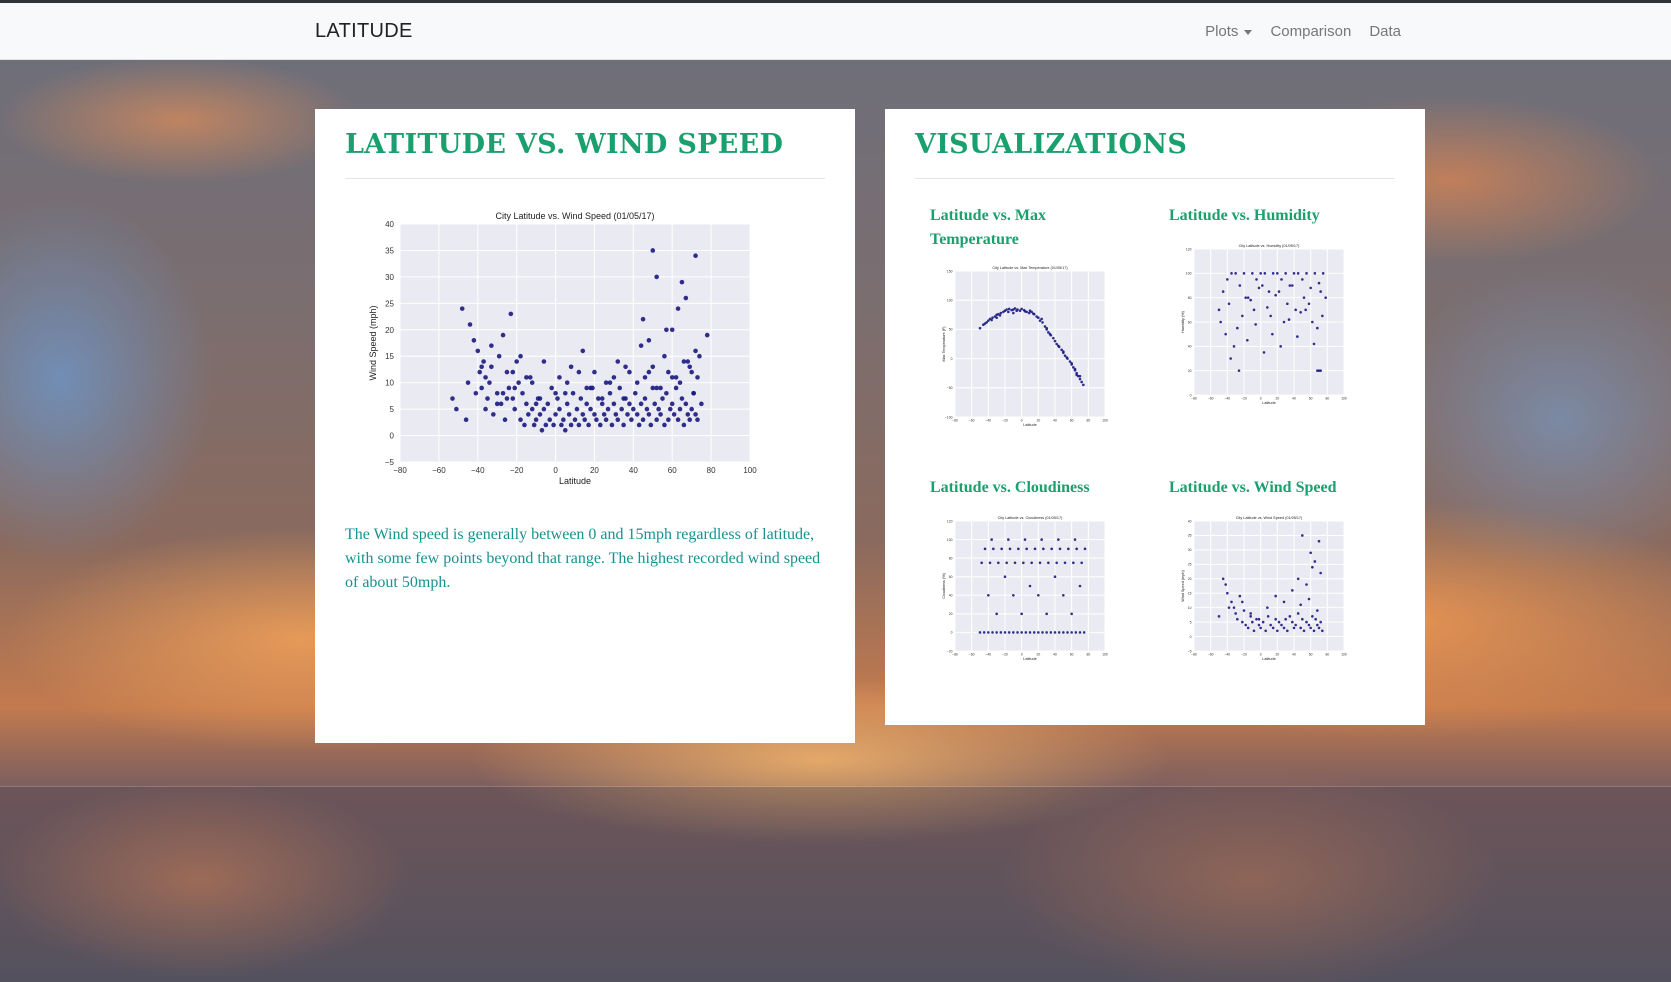 This screenshot has width=1671, height=982. What do you see at coordinates (389, 356) in the screenshot?
I see `y-tick-label: 15` at bounding box center [389, 356].